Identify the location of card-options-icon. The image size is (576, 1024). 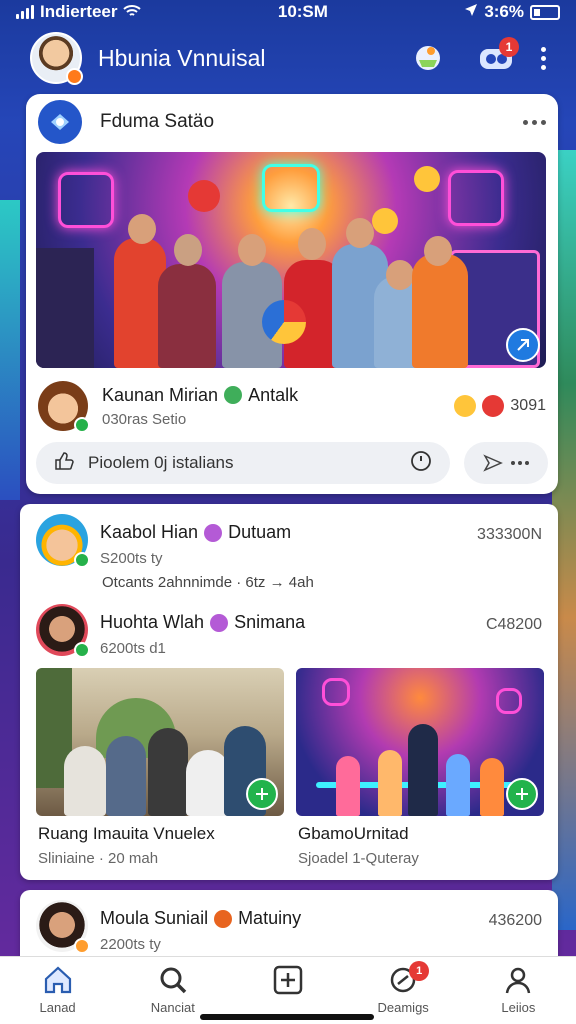
(534, 122).